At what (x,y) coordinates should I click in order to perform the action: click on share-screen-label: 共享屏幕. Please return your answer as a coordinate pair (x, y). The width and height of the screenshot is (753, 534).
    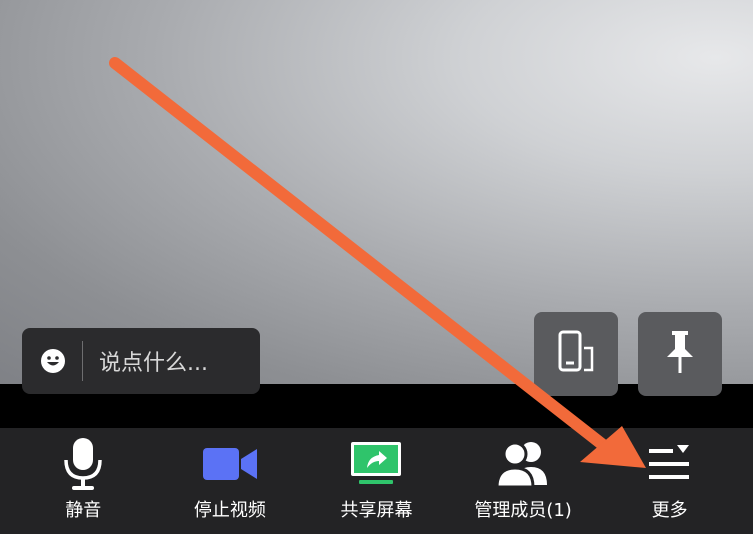
    Looking at the image, I should click on (376, 510).